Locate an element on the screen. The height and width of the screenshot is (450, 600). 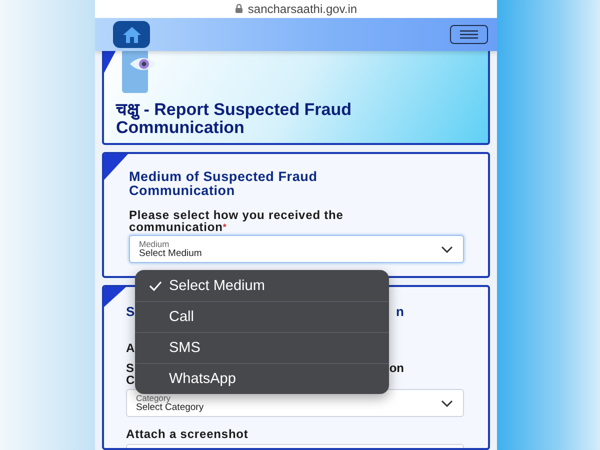
field-label: Please select how you received the communication* is located at coordinates (236, 221).